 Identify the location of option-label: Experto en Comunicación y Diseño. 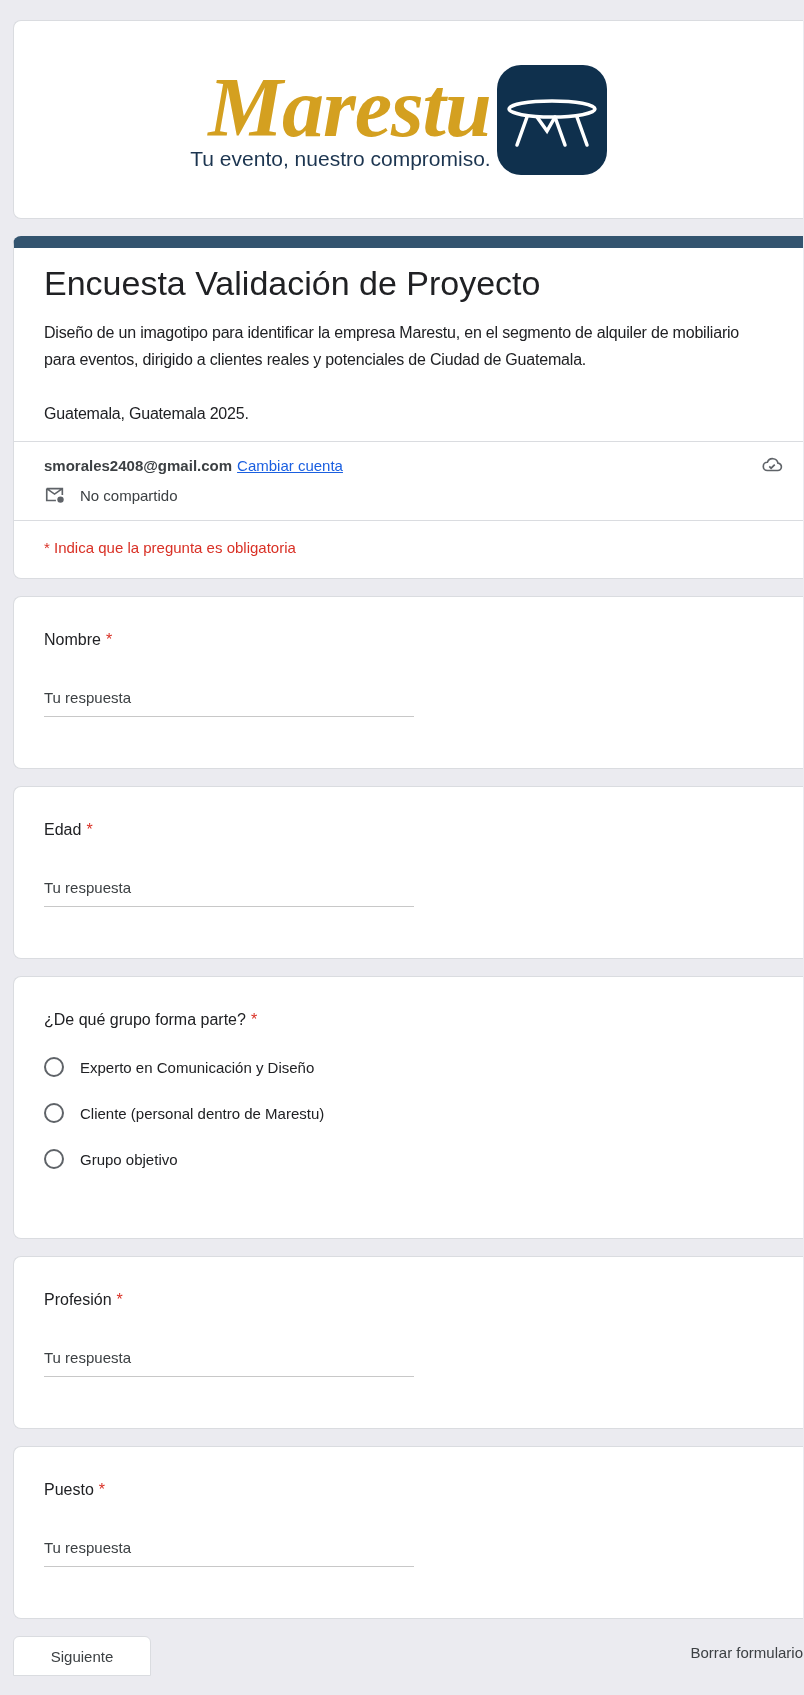
(197, 1067).